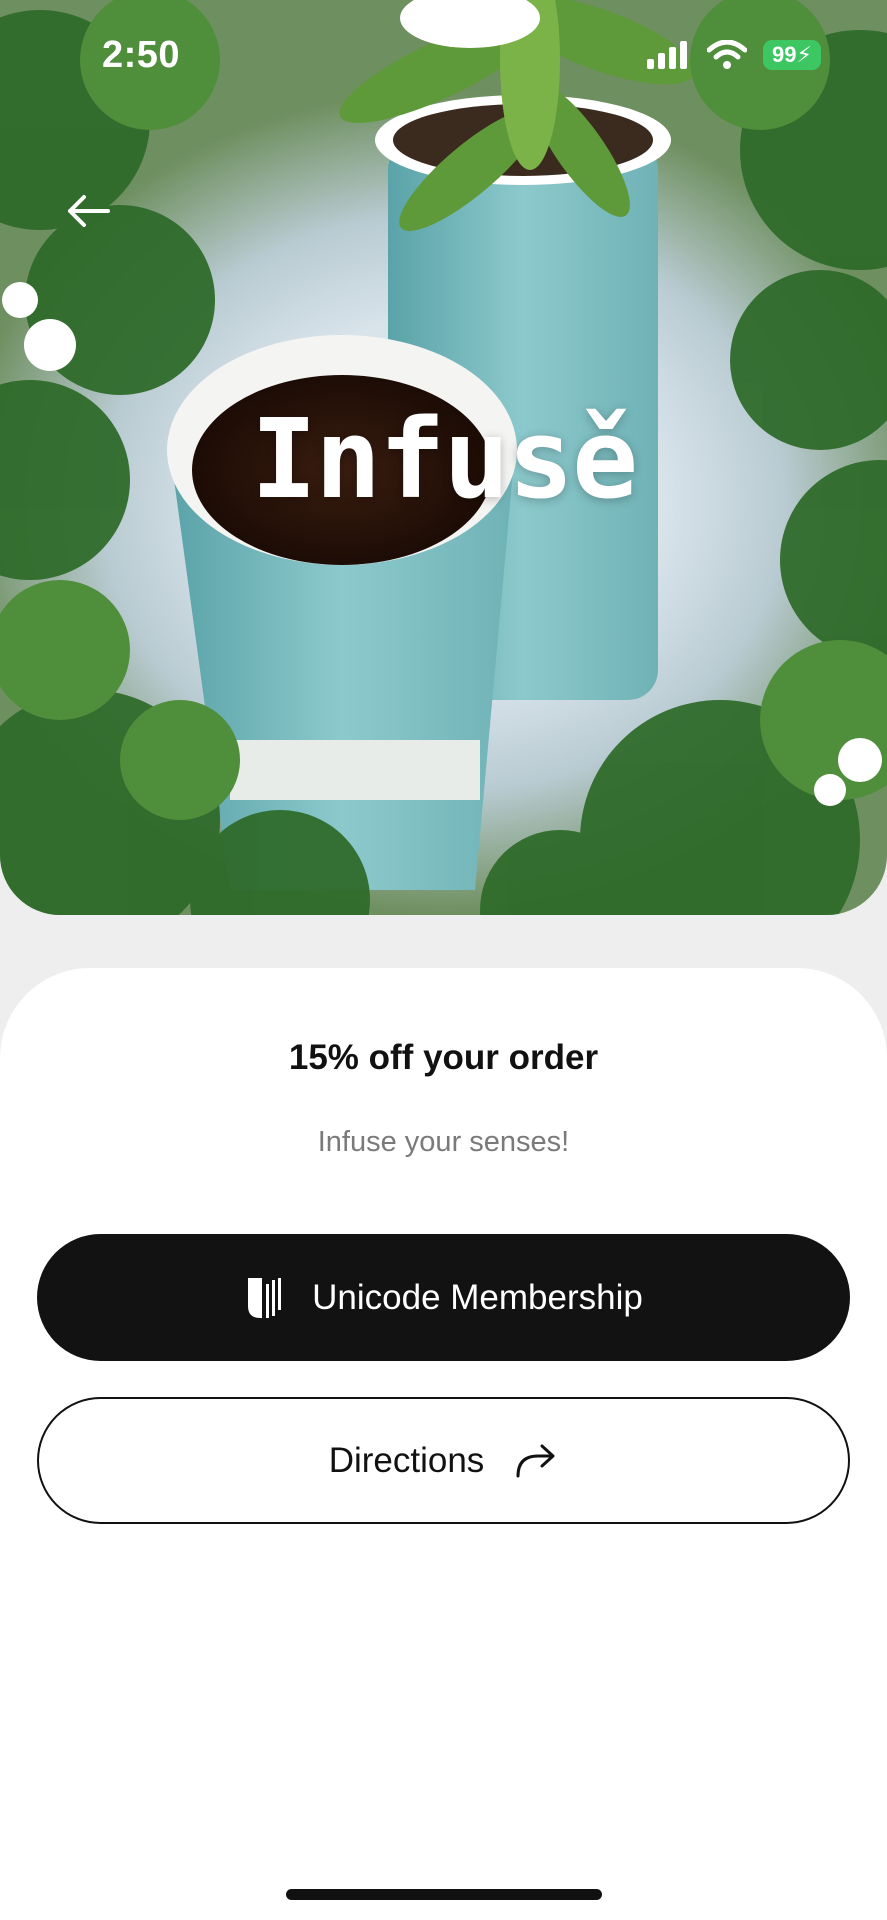 The image size is (887, 1920). What do you see at coordinates (443, 1057) in the screenshot?
I see `offer-title: 15% off your order` at bounding box center [443, 1057].